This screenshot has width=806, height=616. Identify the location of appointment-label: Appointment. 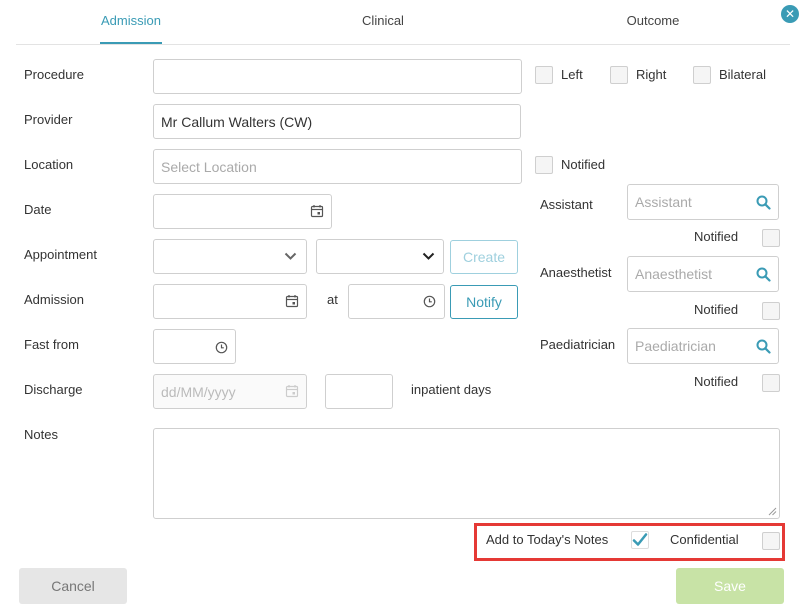
(60, 254).